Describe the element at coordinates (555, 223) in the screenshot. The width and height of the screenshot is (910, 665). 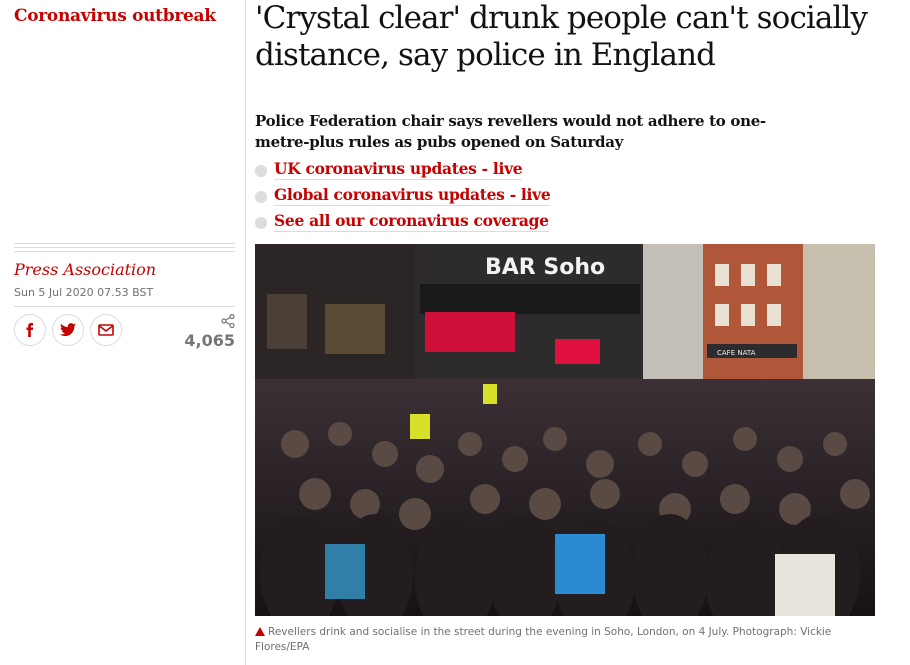
I see `related-link-item: See all our coronavirus coverage` at that location.